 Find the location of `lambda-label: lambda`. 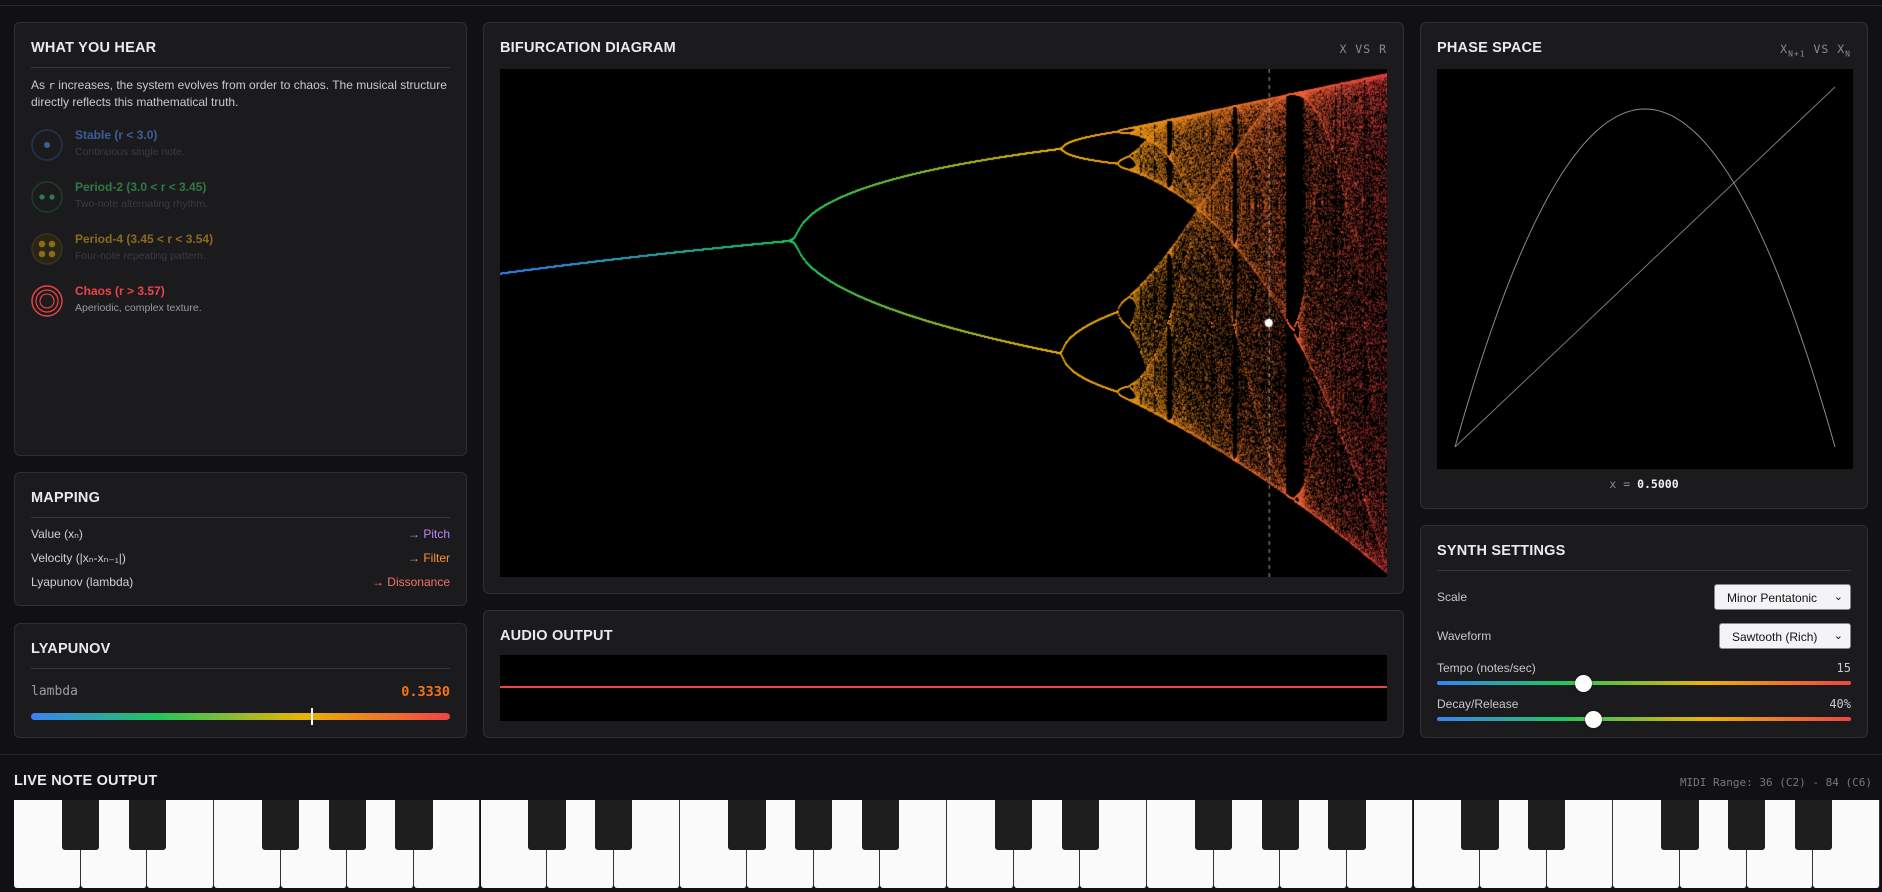

lambda-label: lambda is located at coordinates (54, 691).